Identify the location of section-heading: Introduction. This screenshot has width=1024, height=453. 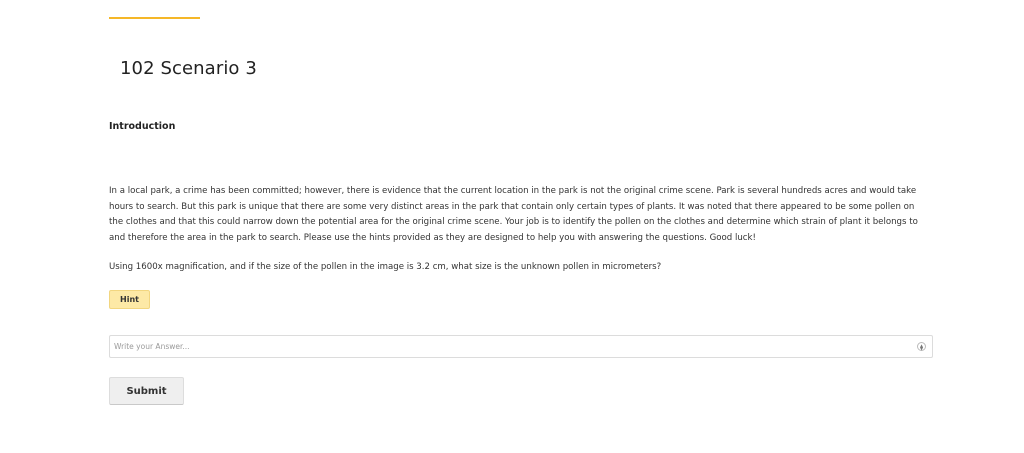
(142, 126).